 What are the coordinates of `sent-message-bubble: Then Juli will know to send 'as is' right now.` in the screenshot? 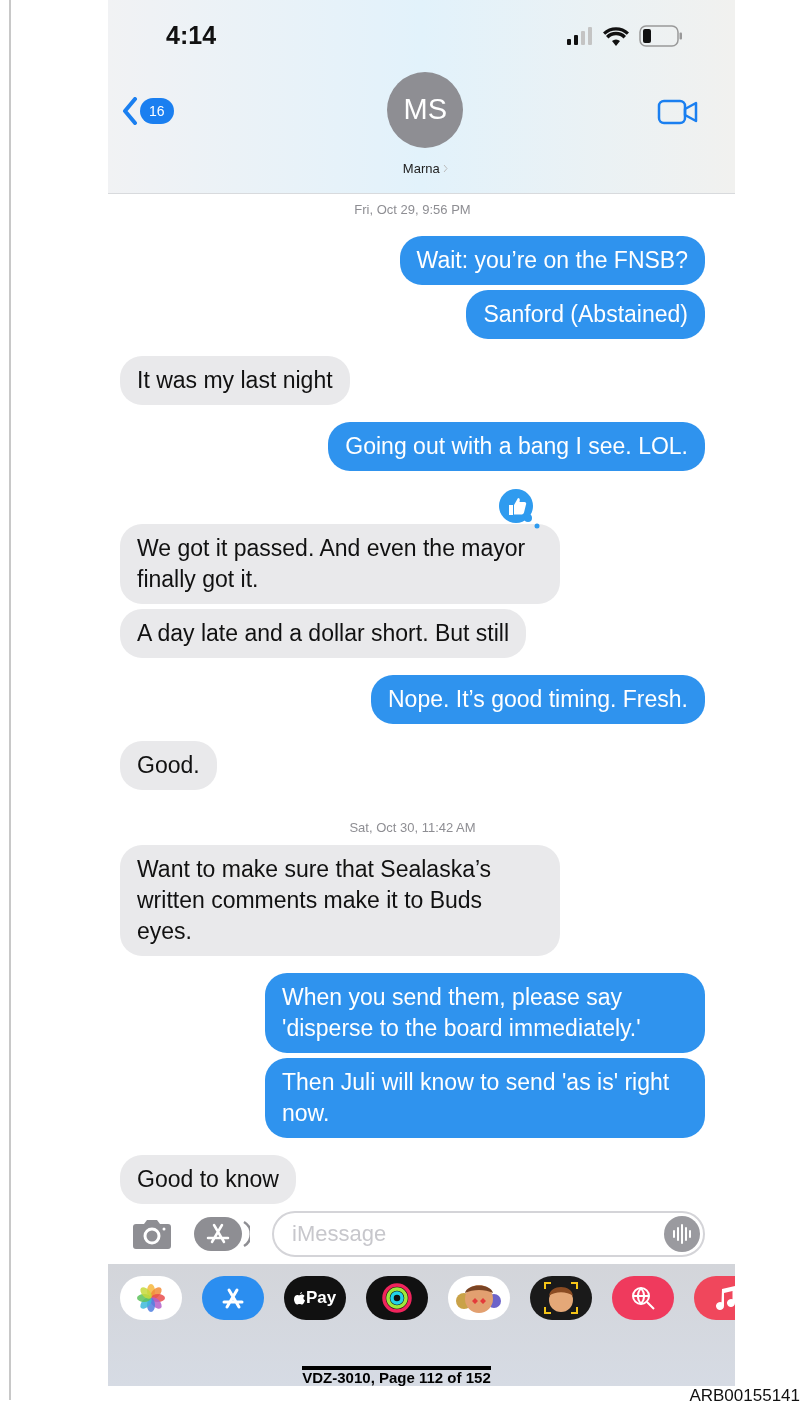 It's located at (485, 1098).